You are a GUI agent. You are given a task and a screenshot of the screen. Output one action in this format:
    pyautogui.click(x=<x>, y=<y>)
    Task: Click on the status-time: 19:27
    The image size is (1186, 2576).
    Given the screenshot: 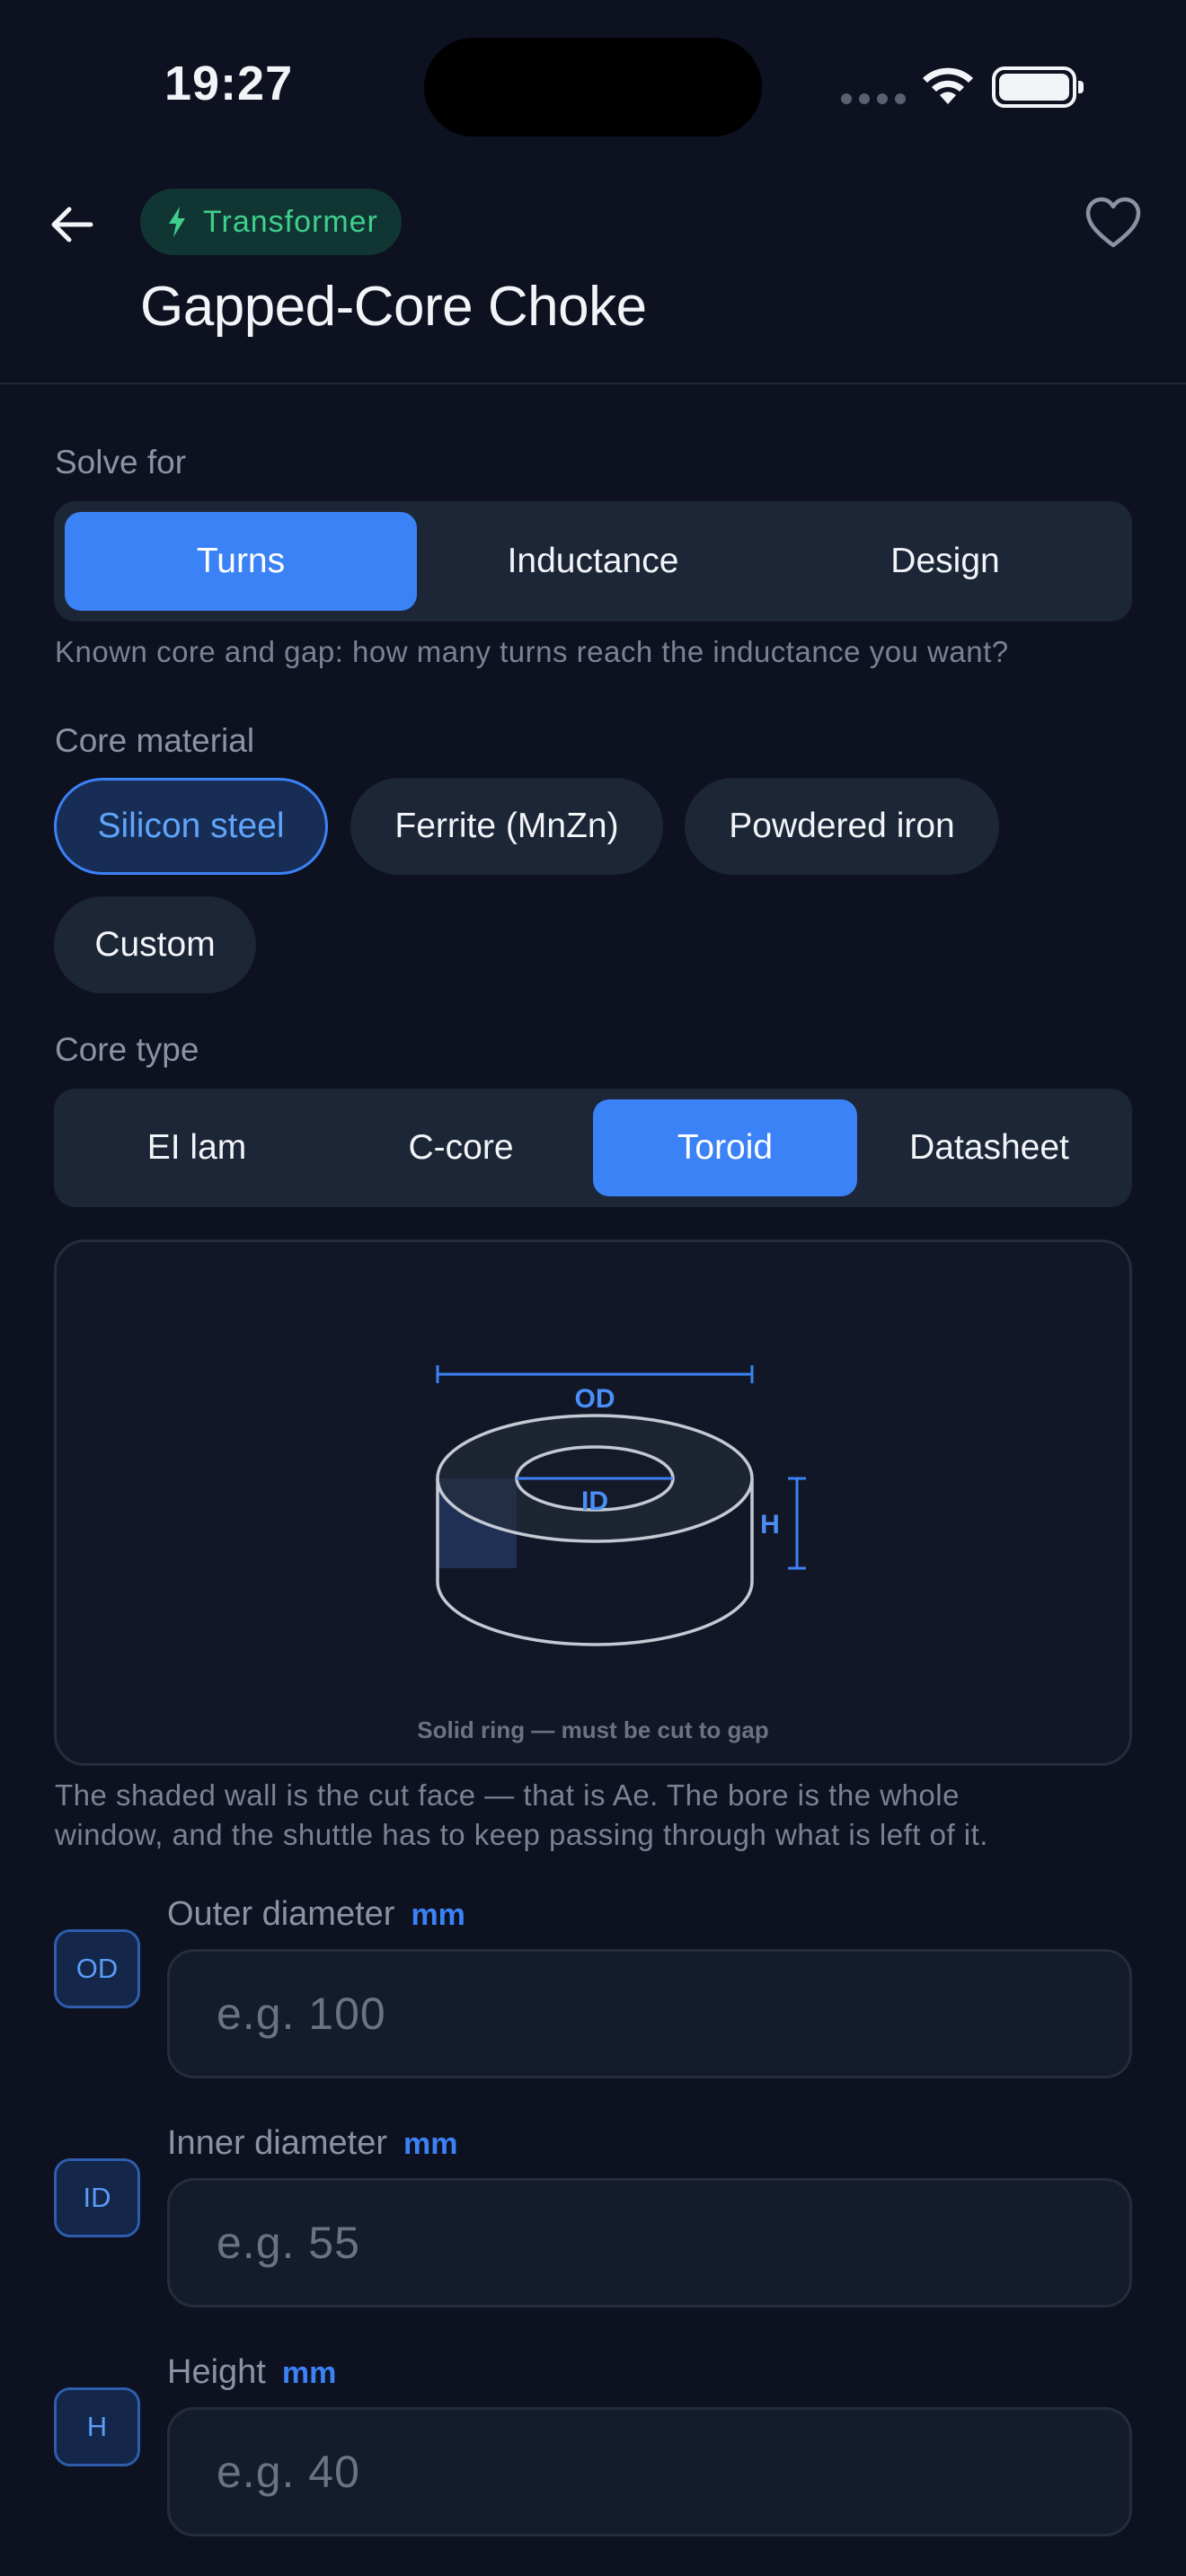 What is the action you would take?
    pyautogui.click(x=229, y=83)
    